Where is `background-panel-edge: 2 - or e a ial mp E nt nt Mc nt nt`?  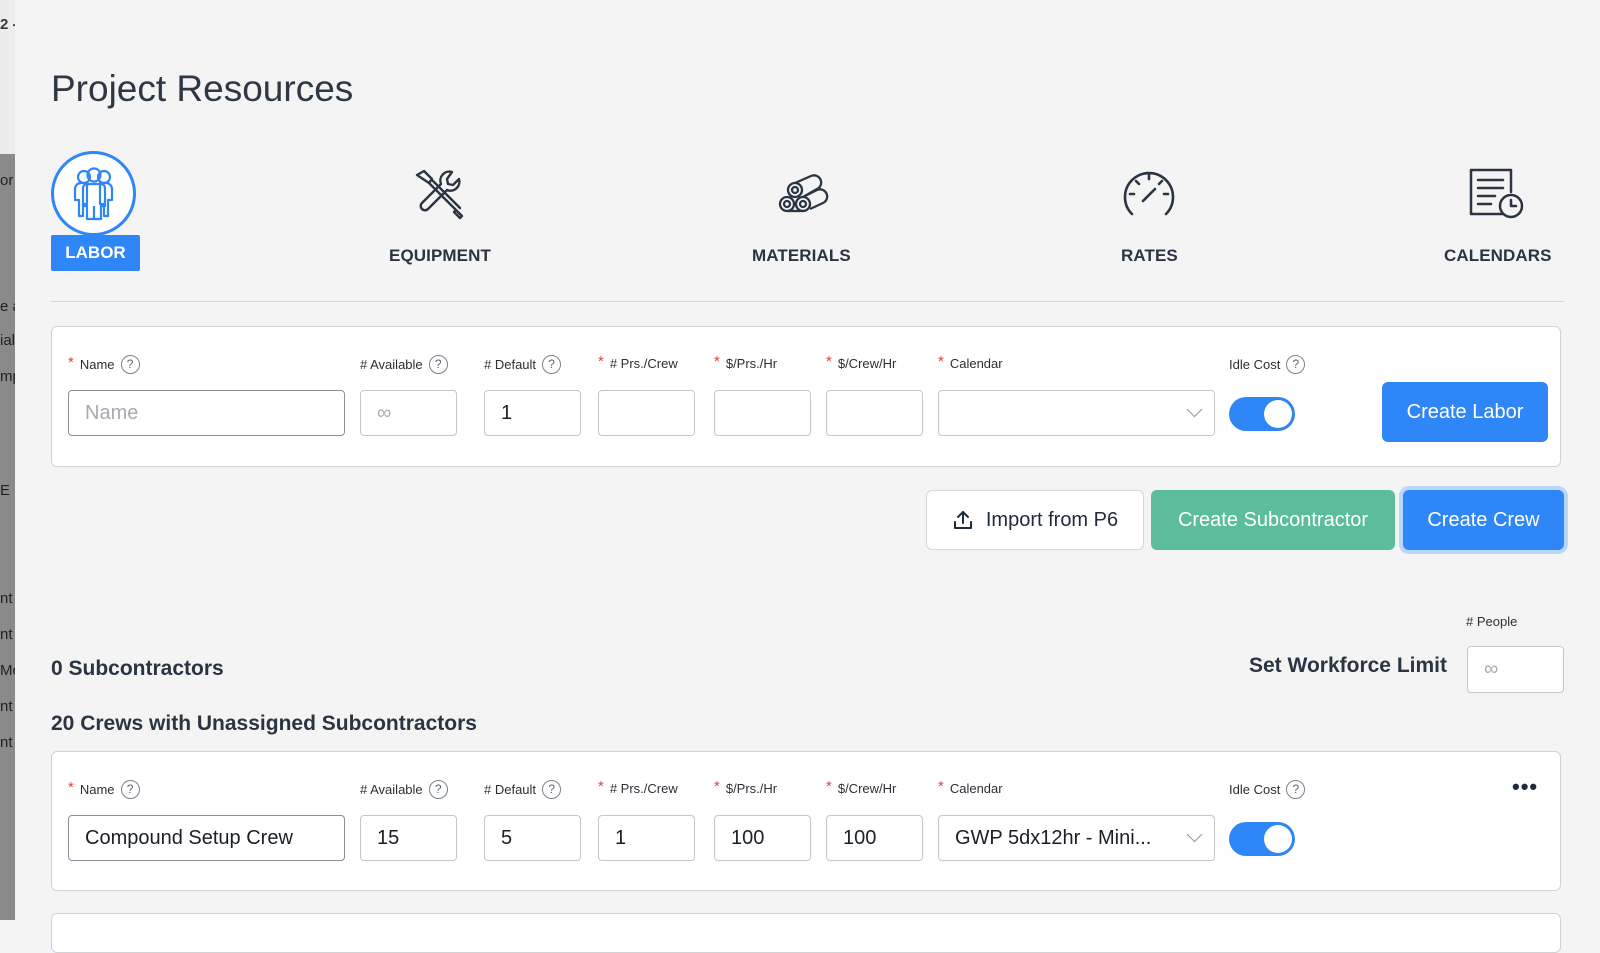 background-panel-edge: 2 - or e a ial mp E nt nt Mc nt nt is located at coordinates (7, 460).